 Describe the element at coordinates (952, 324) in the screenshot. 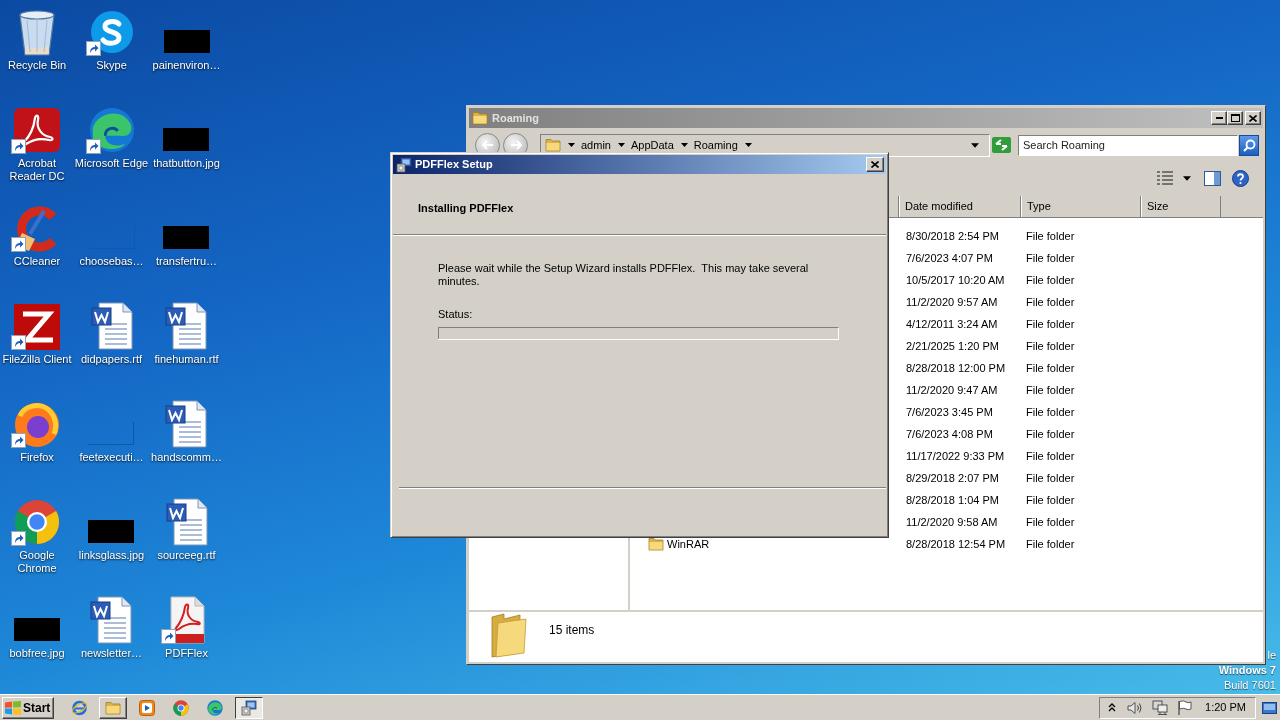

I see `date-modified-cell-text: 4/12/2011 3:24 AM` at that location.